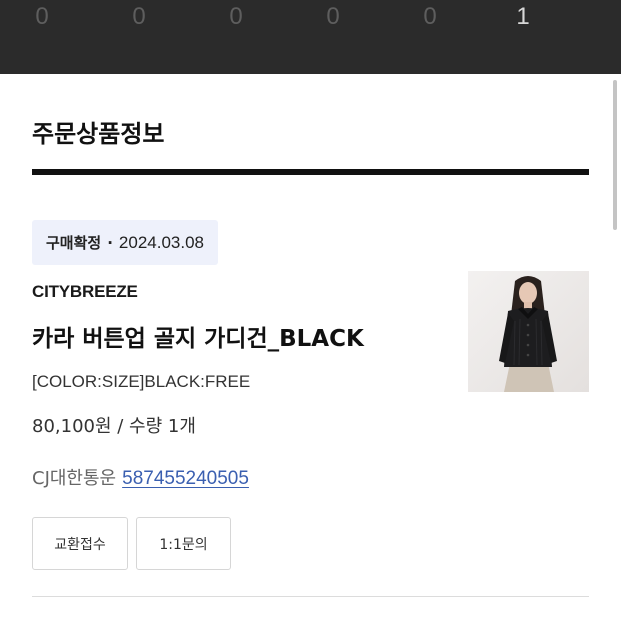  I want to click on status-date: 2024.03.08, so click(161, 242).